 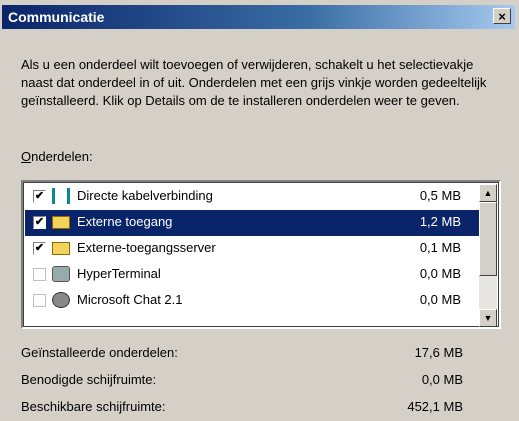 What do you see at coordinates (119, 273) in the screenshot?
I see `component-name: HyperTerminal` at bounding box center [119, 273].